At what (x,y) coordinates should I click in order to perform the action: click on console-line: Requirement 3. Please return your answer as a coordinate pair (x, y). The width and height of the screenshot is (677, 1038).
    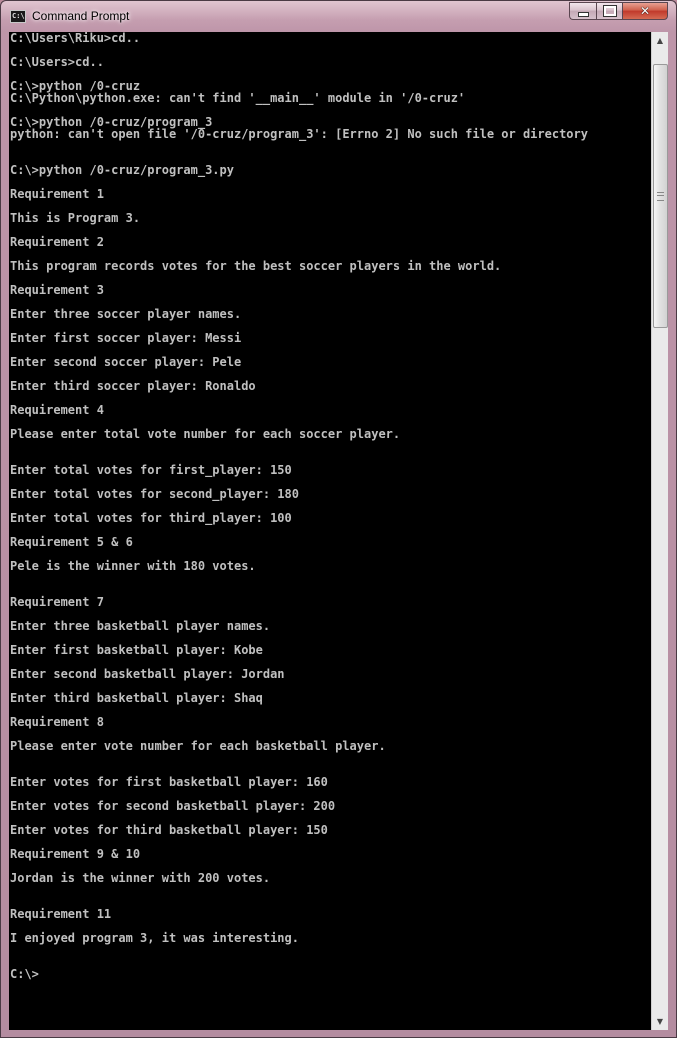
    Looking at the image, I should click on (57, 290).